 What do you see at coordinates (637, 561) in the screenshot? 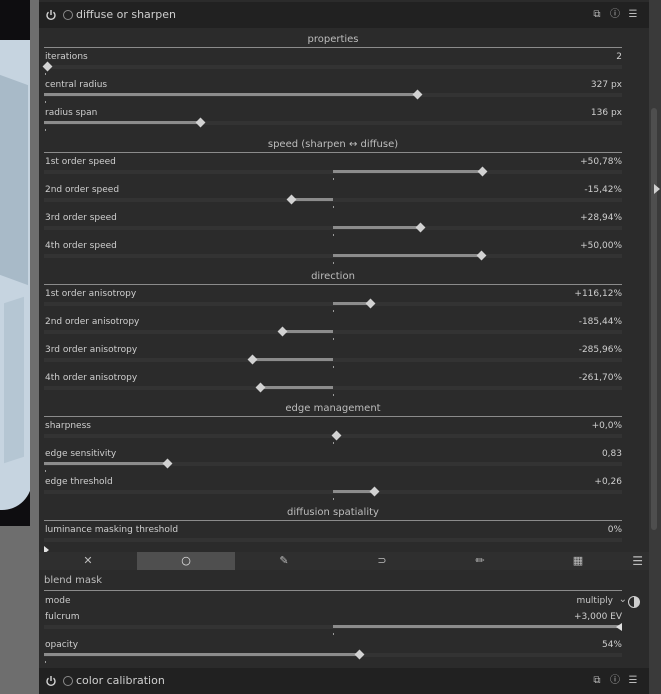
I see `blend-menu-icon: ☰` at bounding box center [637, 561].